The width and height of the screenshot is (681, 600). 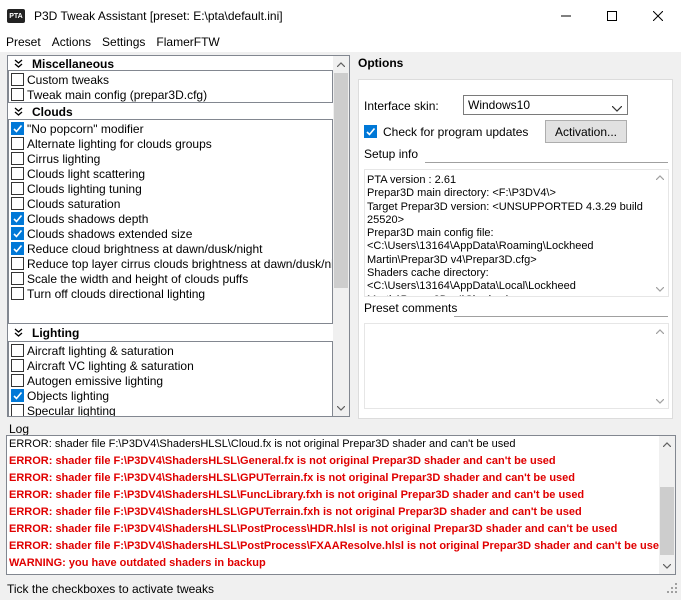 I want to click on option-no-popcorn: "No popcorn" modifier, so click(x=77, y=128).